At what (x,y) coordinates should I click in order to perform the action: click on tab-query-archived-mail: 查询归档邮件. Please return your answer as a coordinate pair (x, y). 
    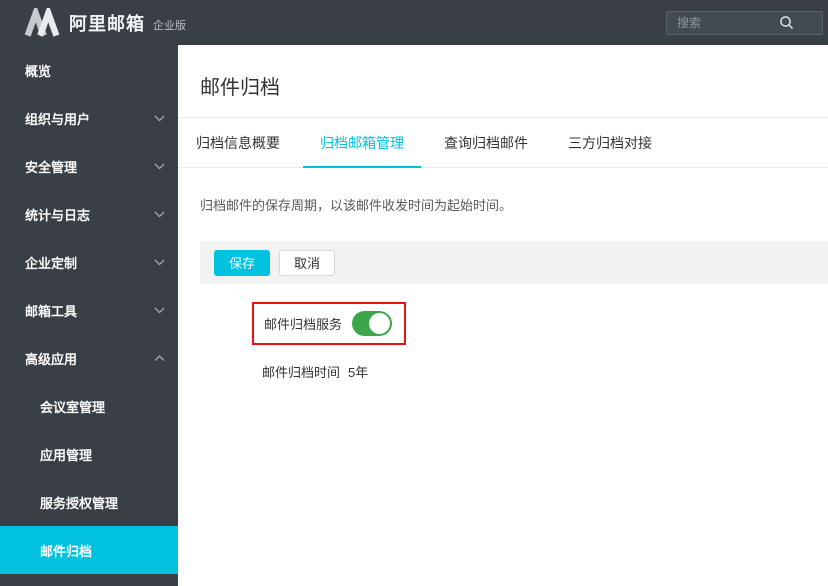
    Looking at the image, I should click on (486, 142).